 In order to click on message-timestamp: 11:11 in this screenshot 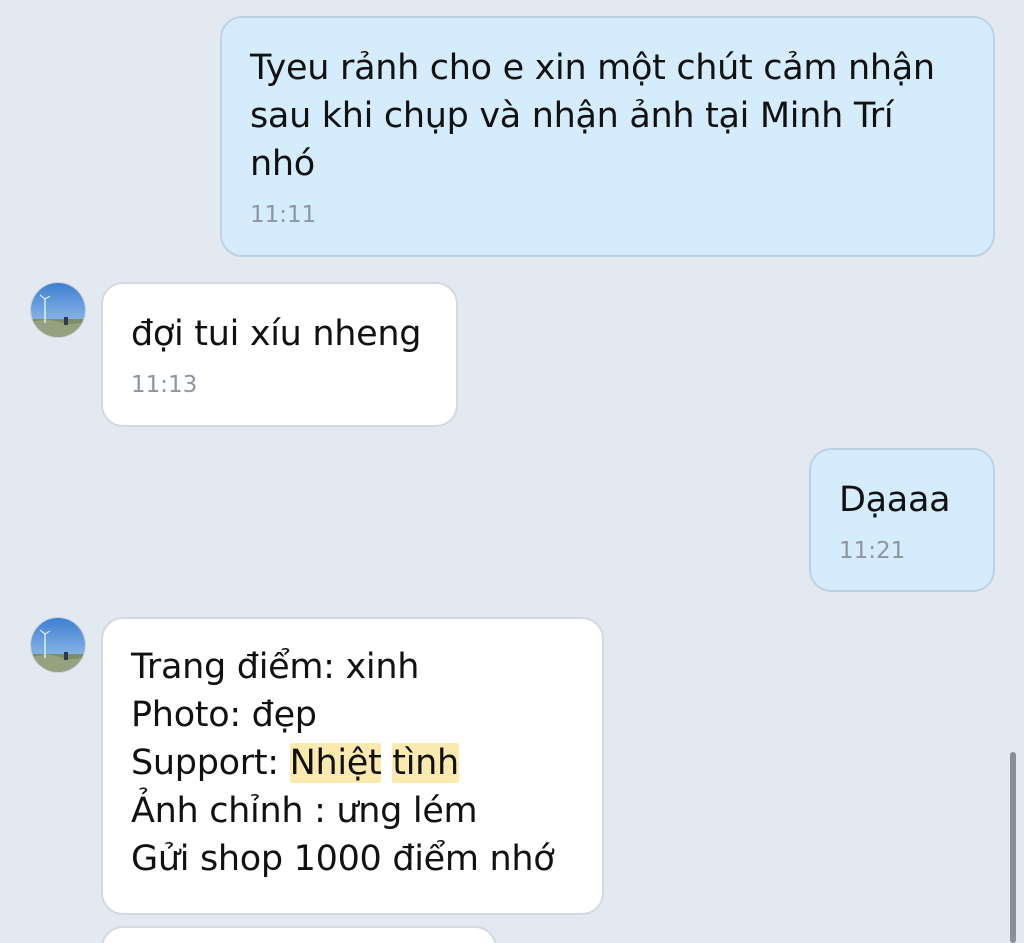, I will do `click(283, 215)`.